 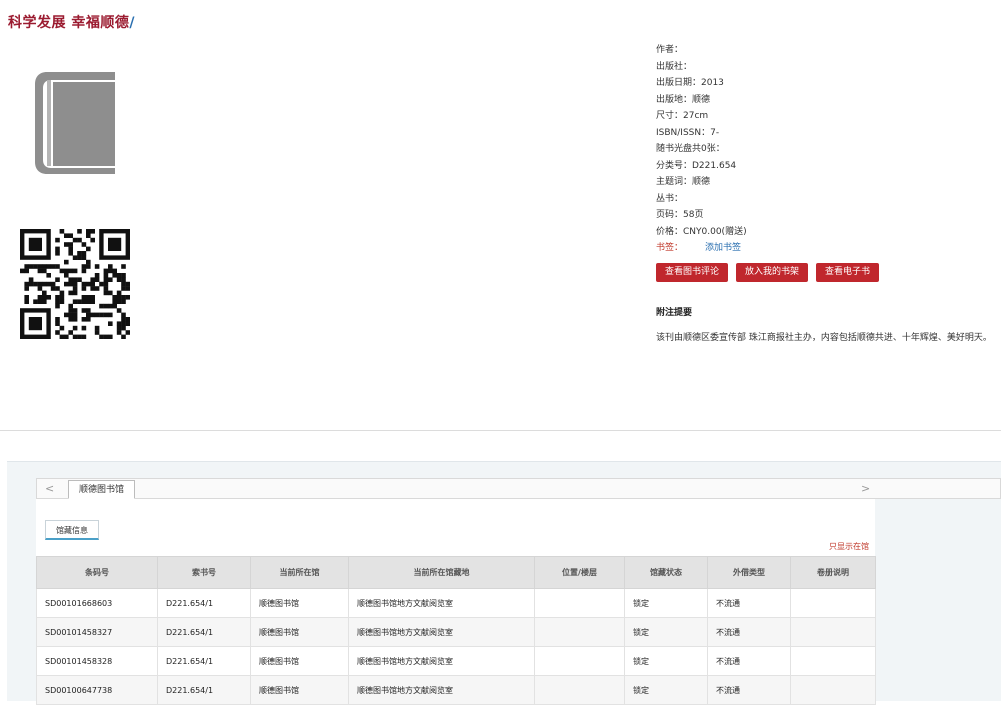 What do you see at coordinates (690, 149) in the screenshot?
I see `metadata-row: 随书光盘共0张：` at bounding box center [690, 149].